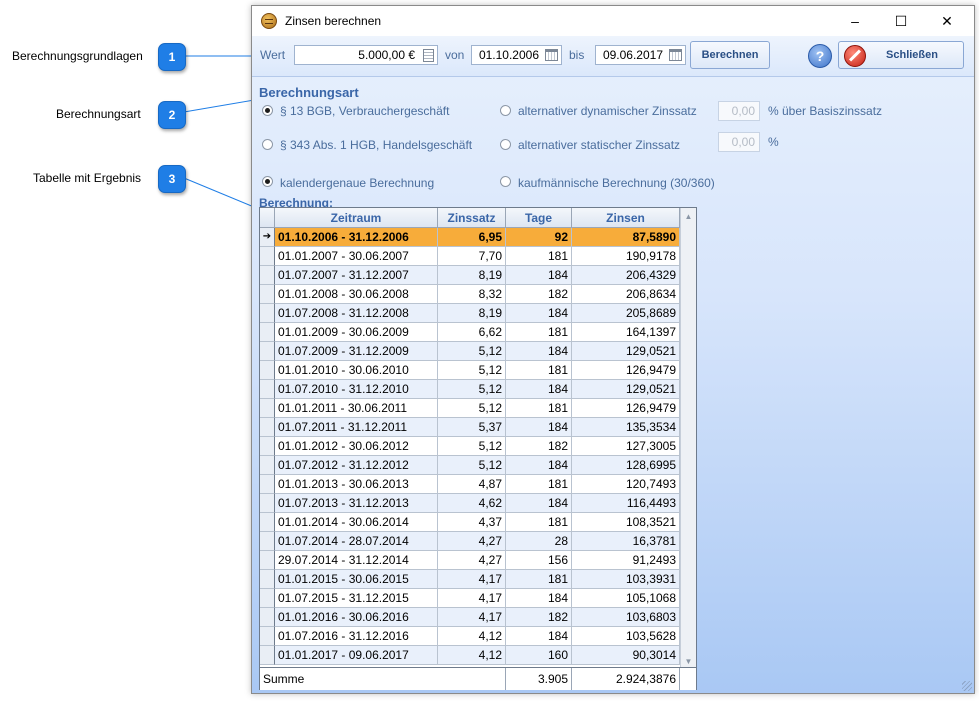 This screenshot has height=701, width=979. What do you see at coordinates (626, 503) in the screenshot?
I see `cell-zinsen: 116,4493` at bounding box center [626, 503].